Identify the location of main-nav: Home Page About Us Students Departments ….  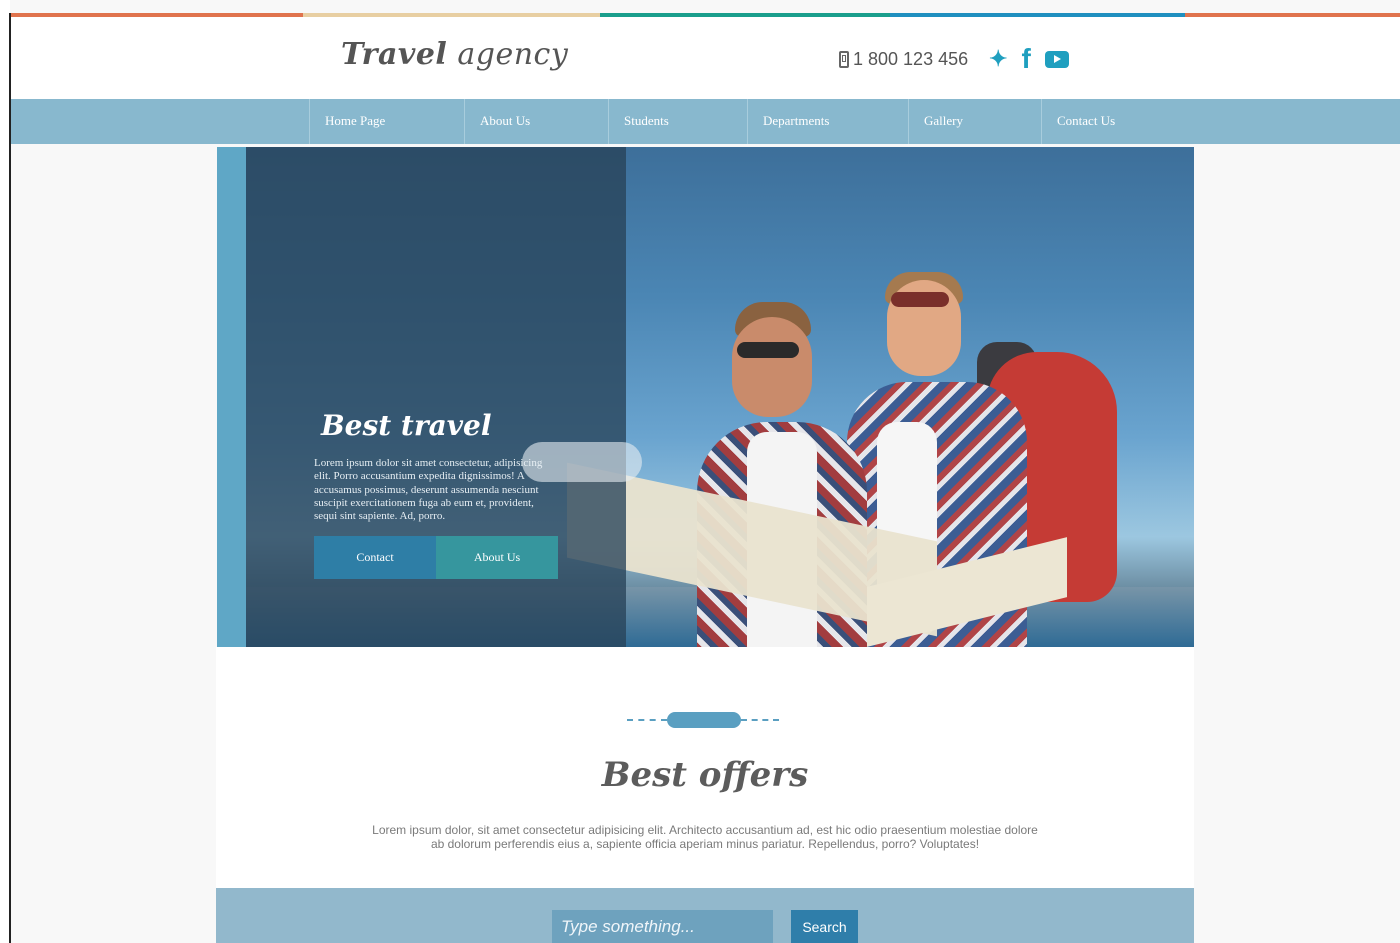
(705, 121).